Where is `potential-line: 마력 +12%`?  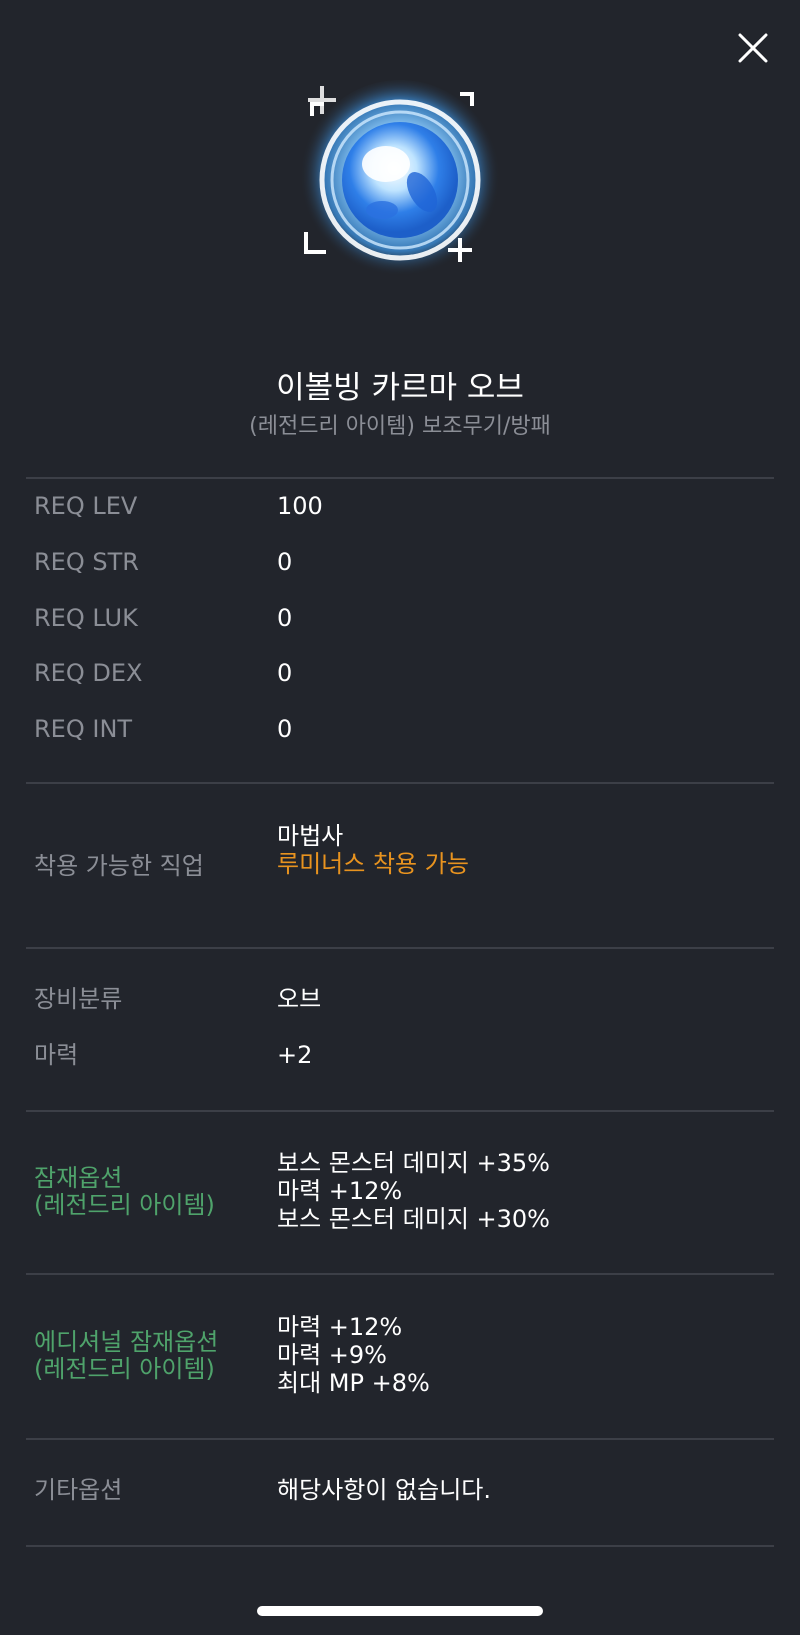 potential-line: 마력 +12% is located at coordinates (340, 1191).